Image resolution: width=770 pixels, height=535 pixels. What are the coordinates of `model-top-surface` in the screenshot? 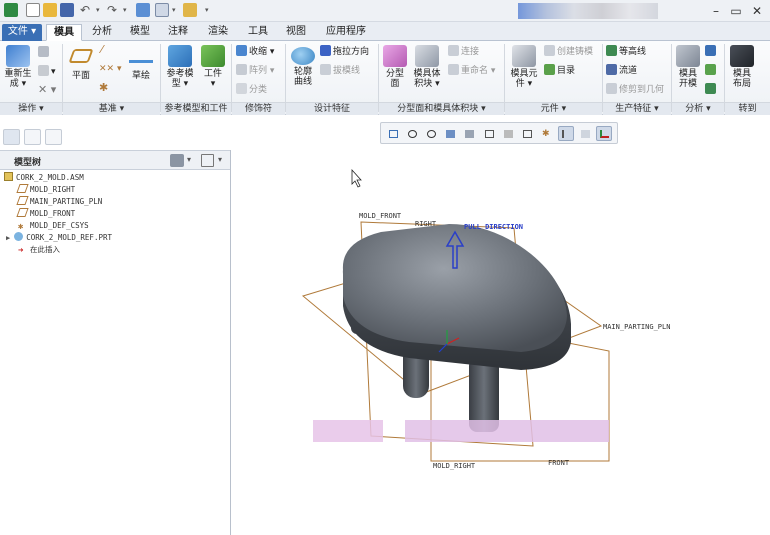 It's located at (454, 288).